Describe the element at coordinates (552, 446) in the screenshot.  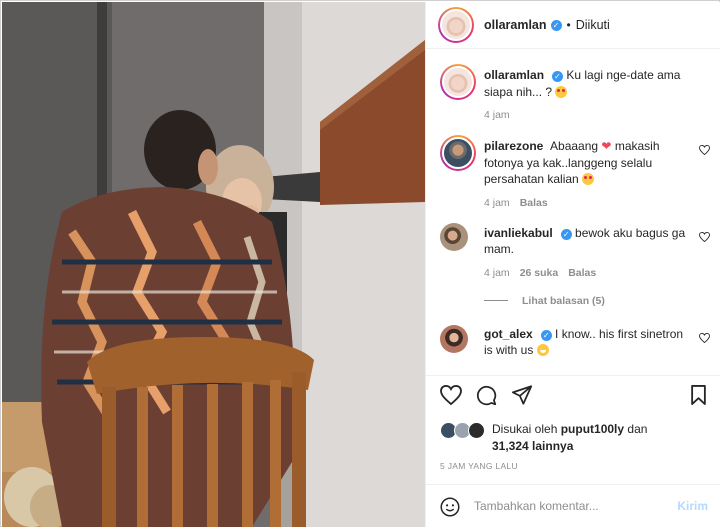
I see `likes-suffix: lainnya` at that location.